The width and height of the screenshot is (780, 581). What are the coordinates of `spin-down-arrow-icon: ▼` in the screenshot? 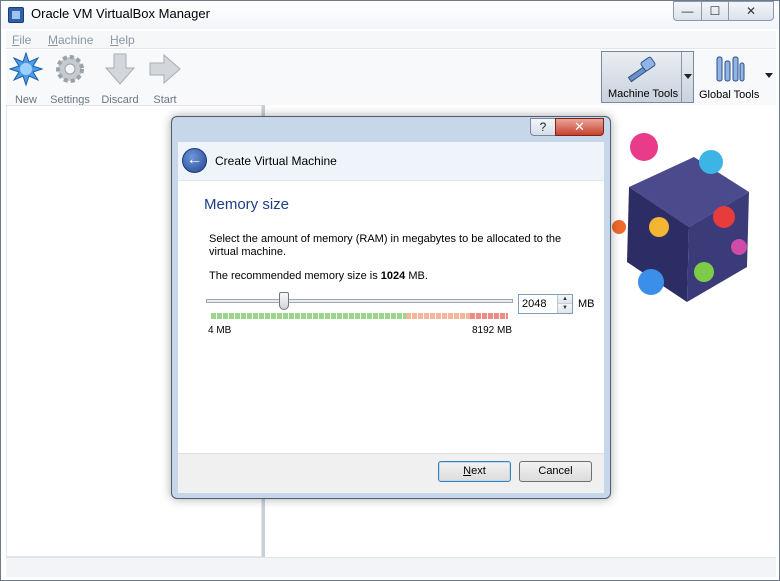 It's located at (565, 308).